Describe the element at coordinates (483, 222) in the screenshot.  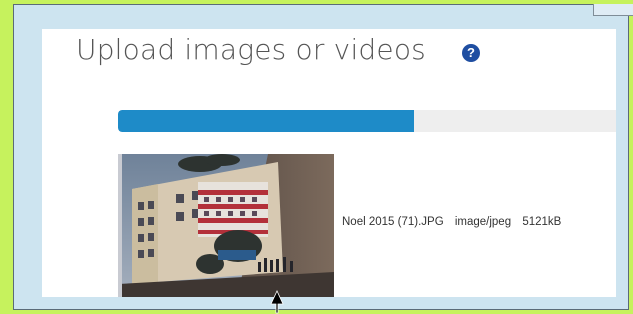
I see `file-type: image/jpeg` at that location.